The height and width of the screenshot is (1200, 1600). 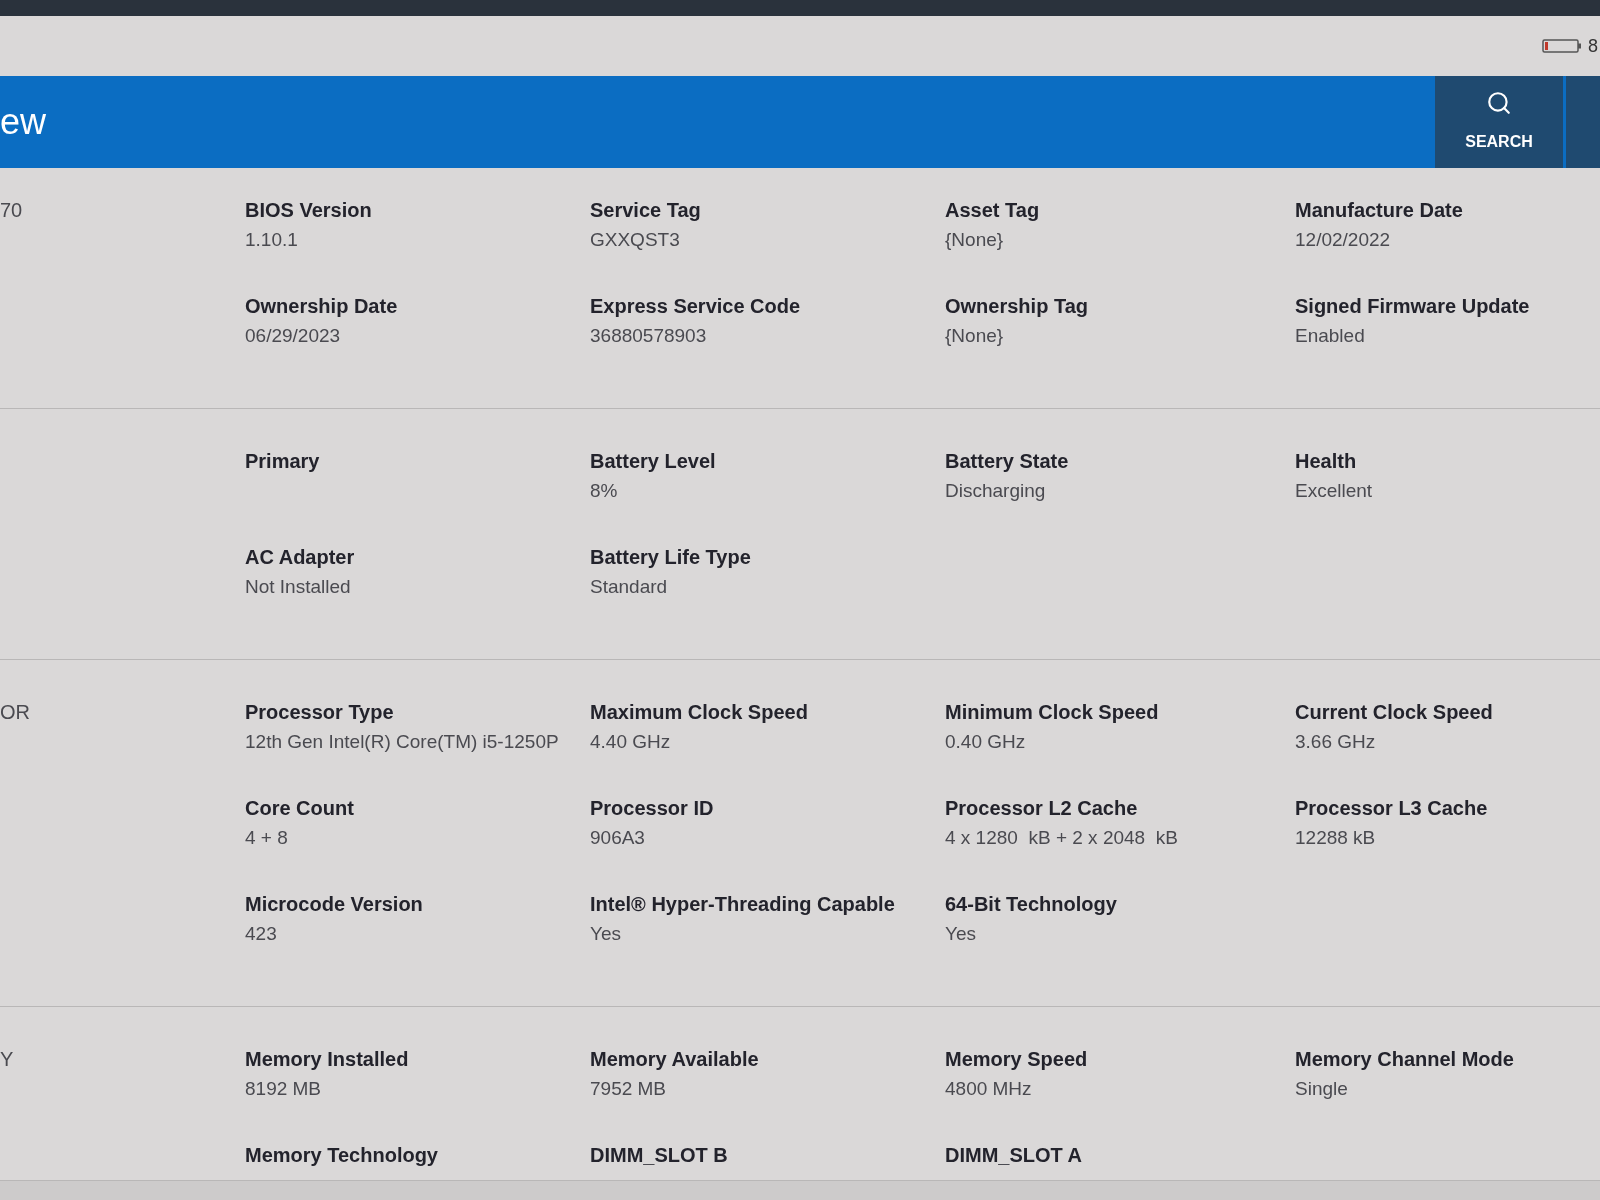 What do you see at coordinates (1562, 46) in the screenshot?
I see `battery-icon` at bounding box center [1562, 46].